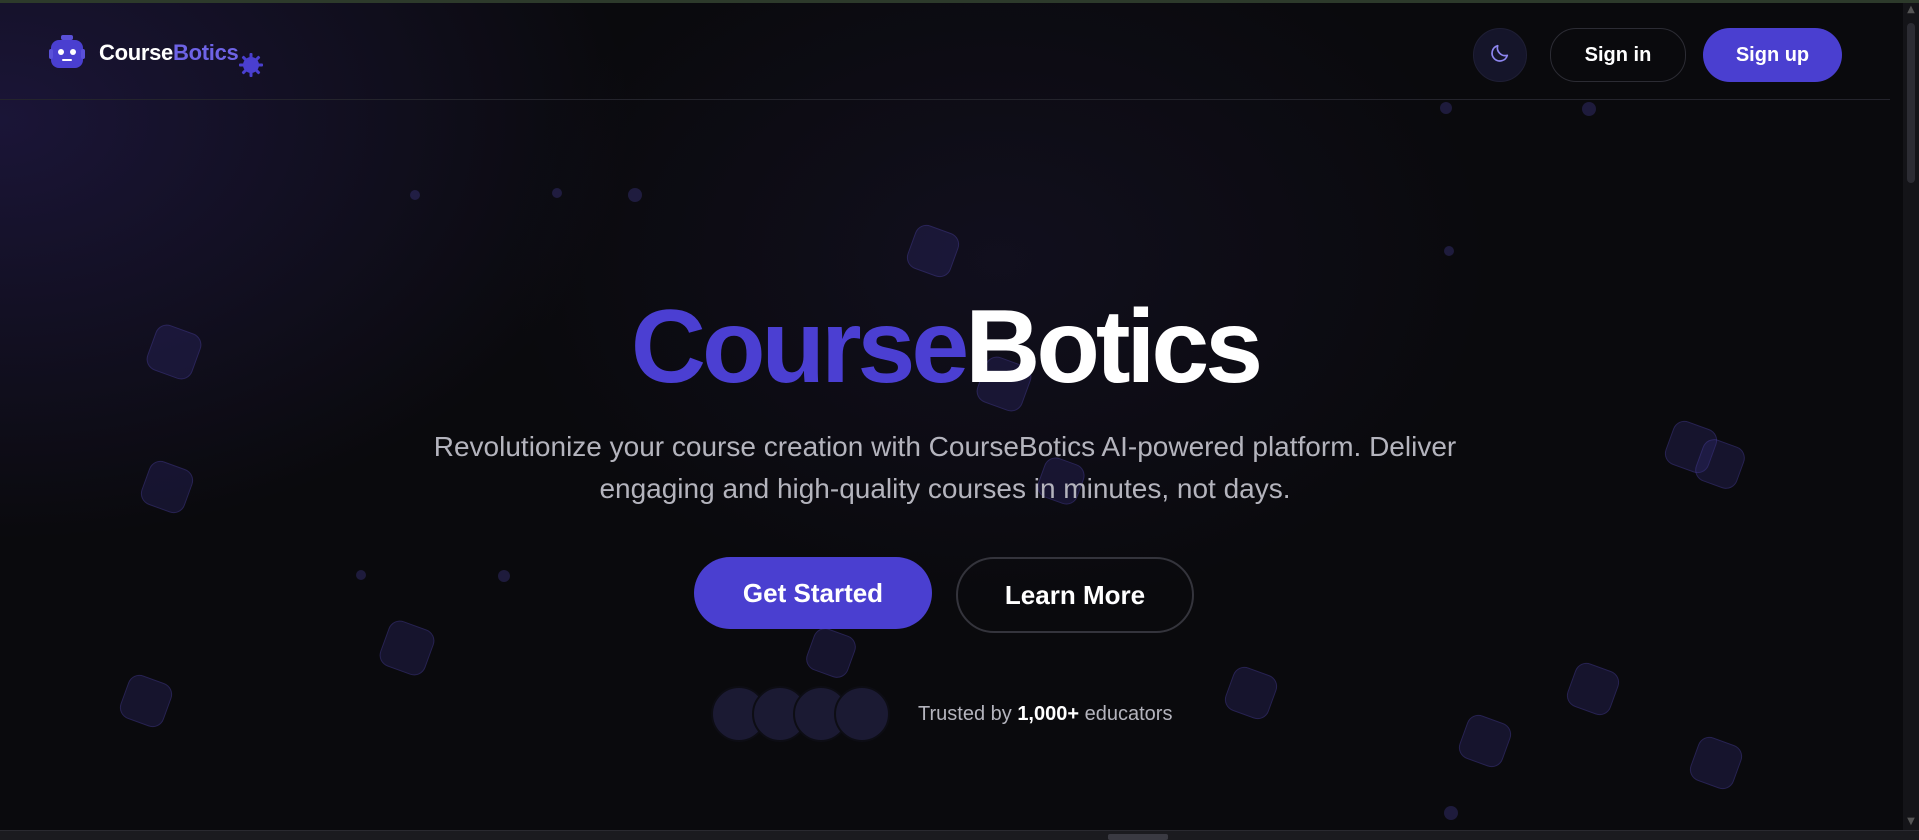 The height and width of the screenshot is (840, 1919). What do you see at coordinates (799, 347) in the screenshot?
I see `hero-title-part1: Course` at bounding box center [799, 347].